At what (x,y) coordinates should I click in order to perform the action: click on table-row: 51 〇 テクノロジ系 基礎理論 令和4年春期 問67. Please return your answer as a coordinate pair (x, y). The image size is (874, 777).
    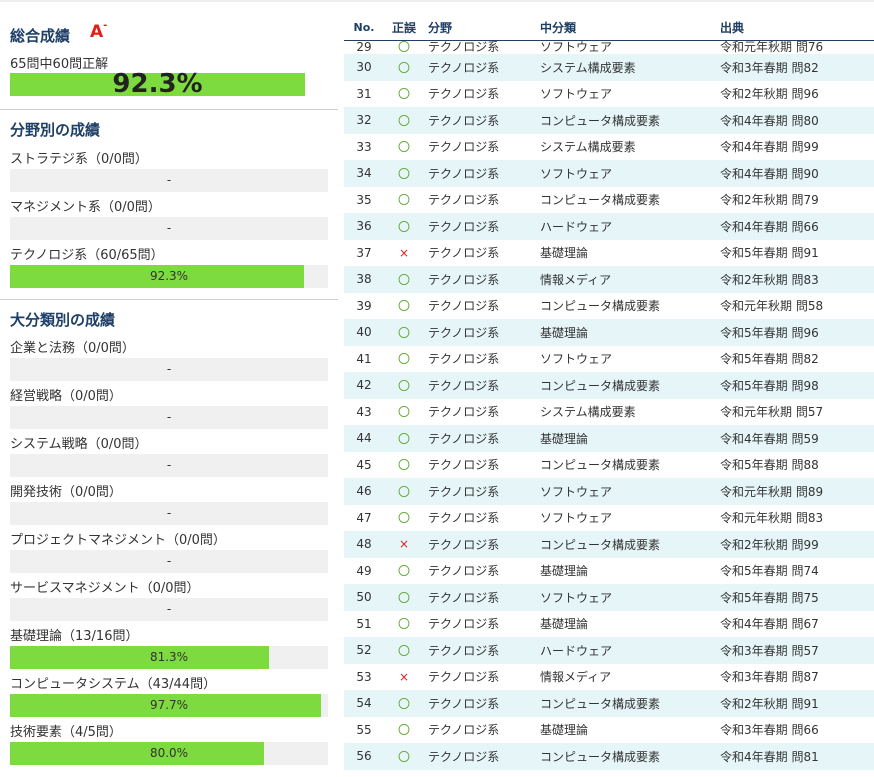
    Looking at the image, I should click on (609, 624).